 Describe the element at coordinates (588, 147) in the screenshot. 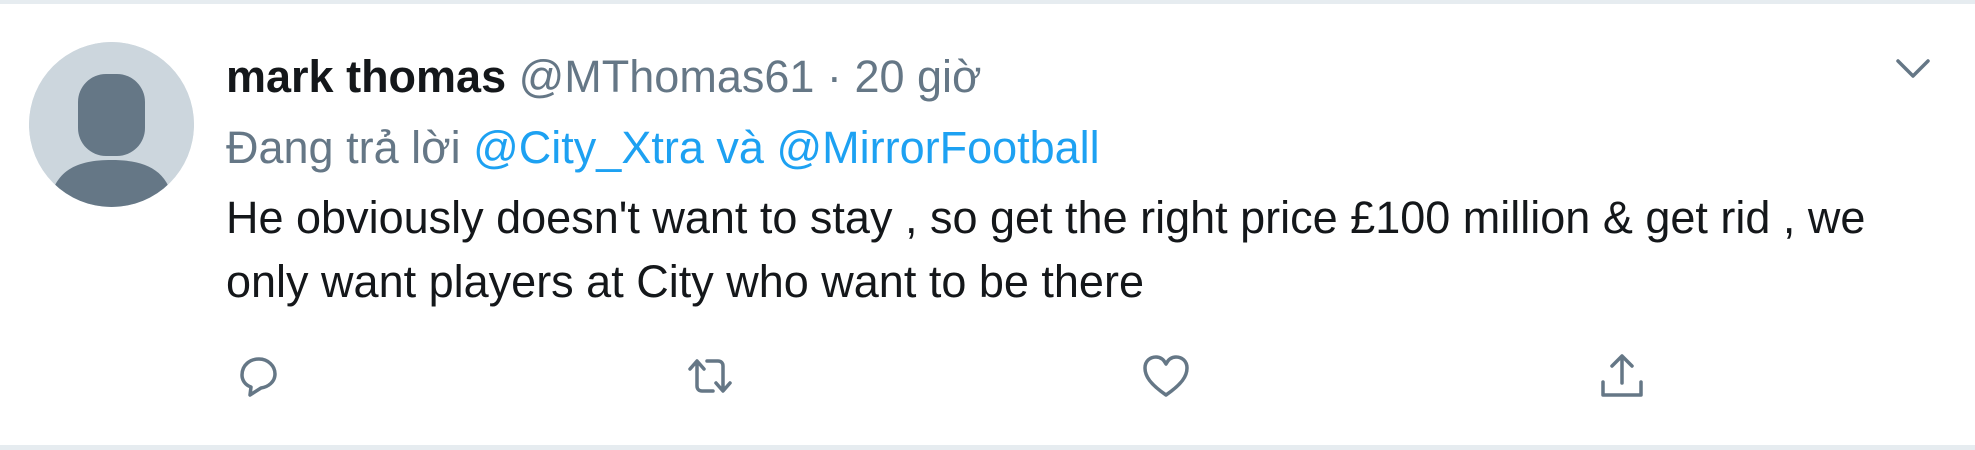

I see `mention-link: @City_Xtra` at that location.